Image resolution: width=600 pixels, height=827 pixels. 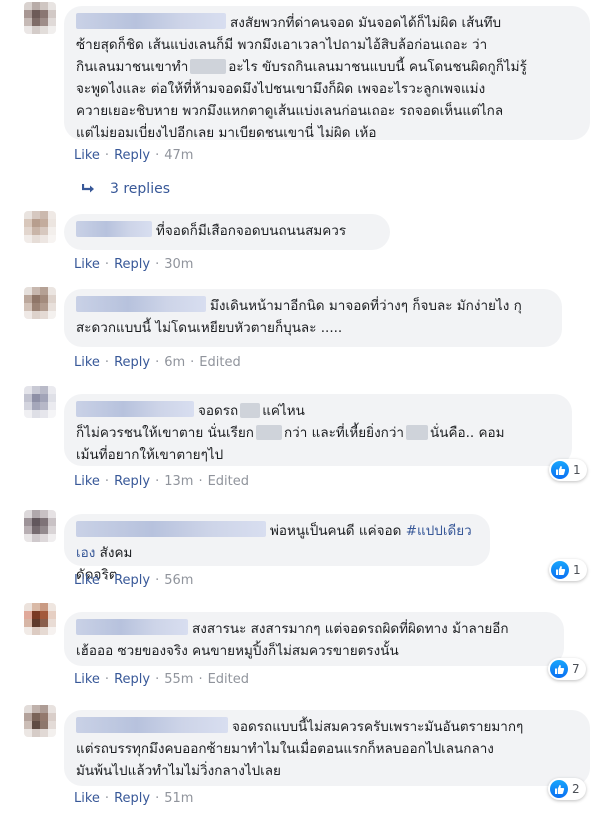 I want to click on reaction-count: 7, so click(x=567, y=669).